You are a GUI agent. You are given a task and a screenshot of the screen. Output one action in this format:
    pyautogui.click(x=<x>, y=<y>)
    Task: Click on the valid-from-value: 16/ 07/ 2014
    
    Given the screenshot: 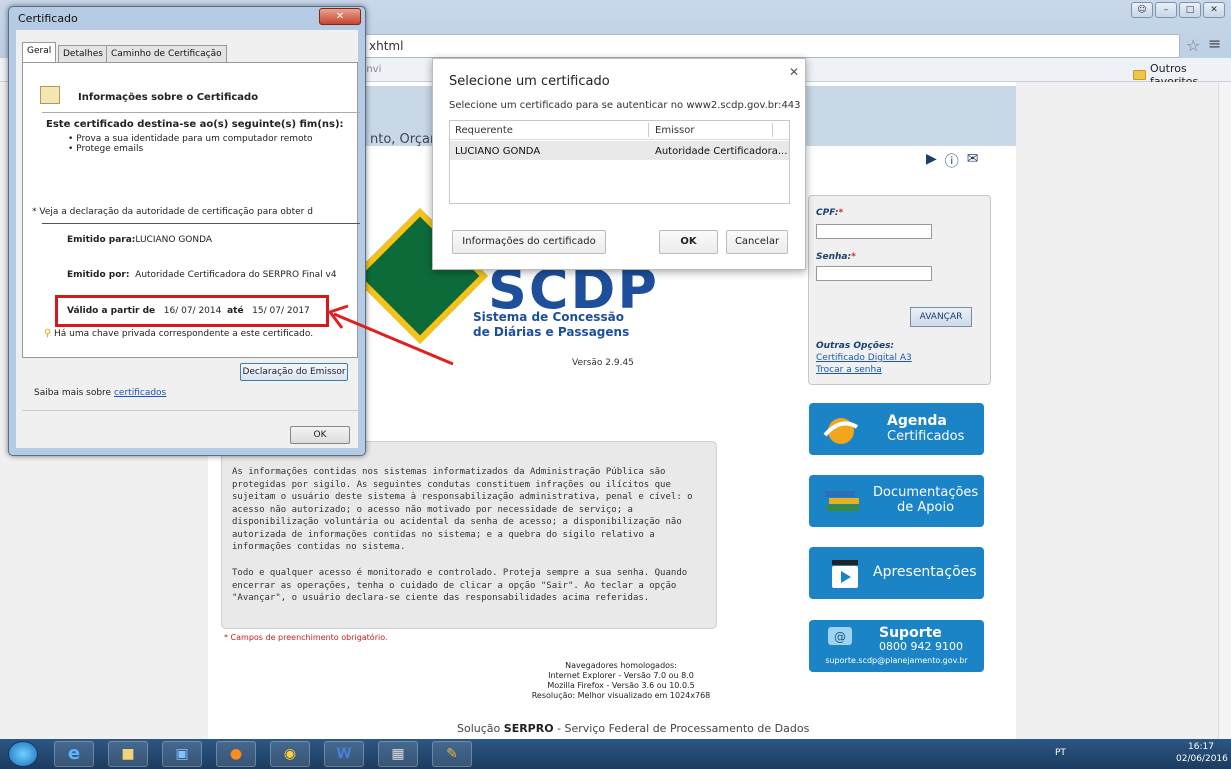 What is the action you would take?
    pyautogui.click(x=192, y=311)
    